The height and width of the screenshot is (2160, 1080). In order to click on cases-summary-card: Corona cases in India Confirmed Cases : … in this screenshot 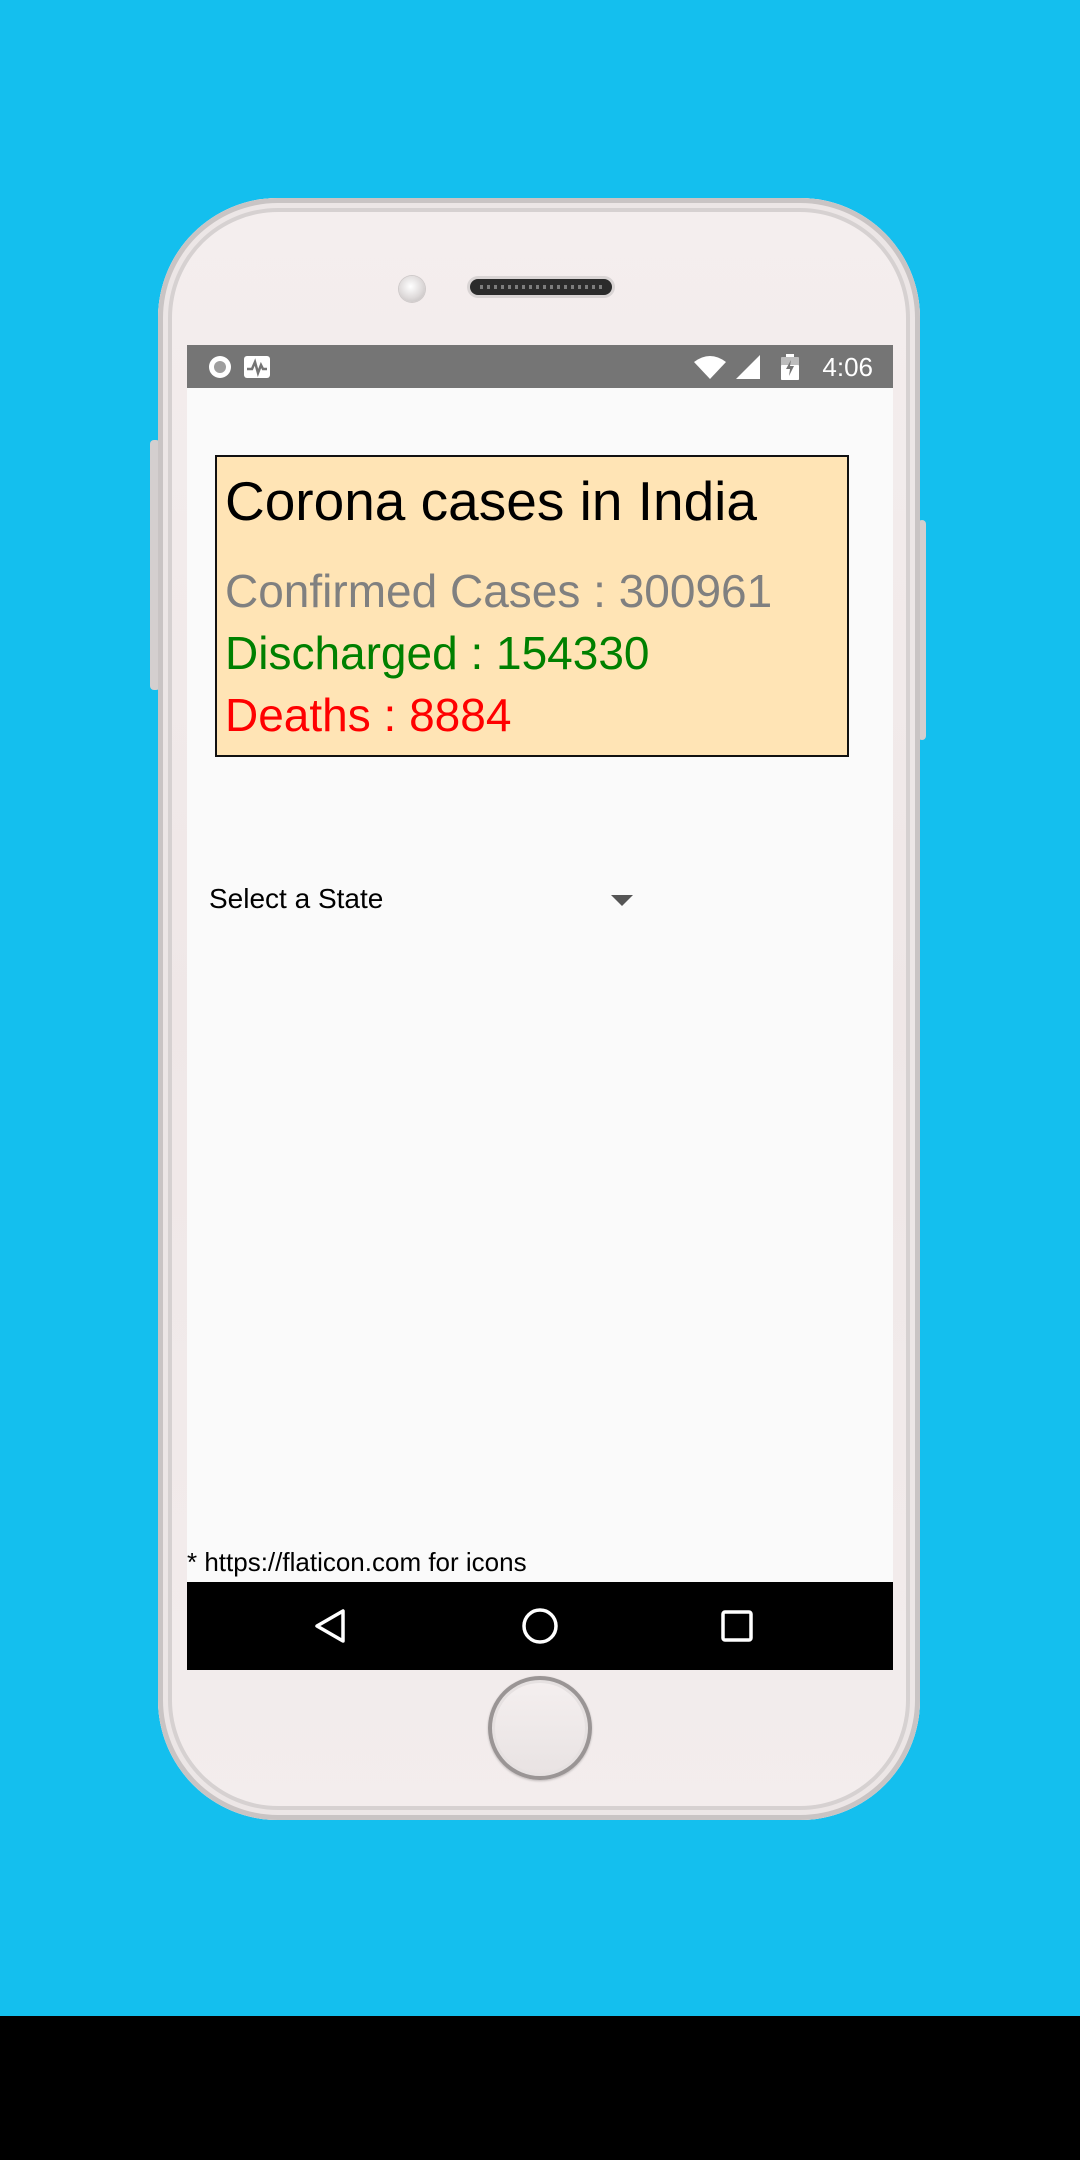, I will do `click(532, 606)`.